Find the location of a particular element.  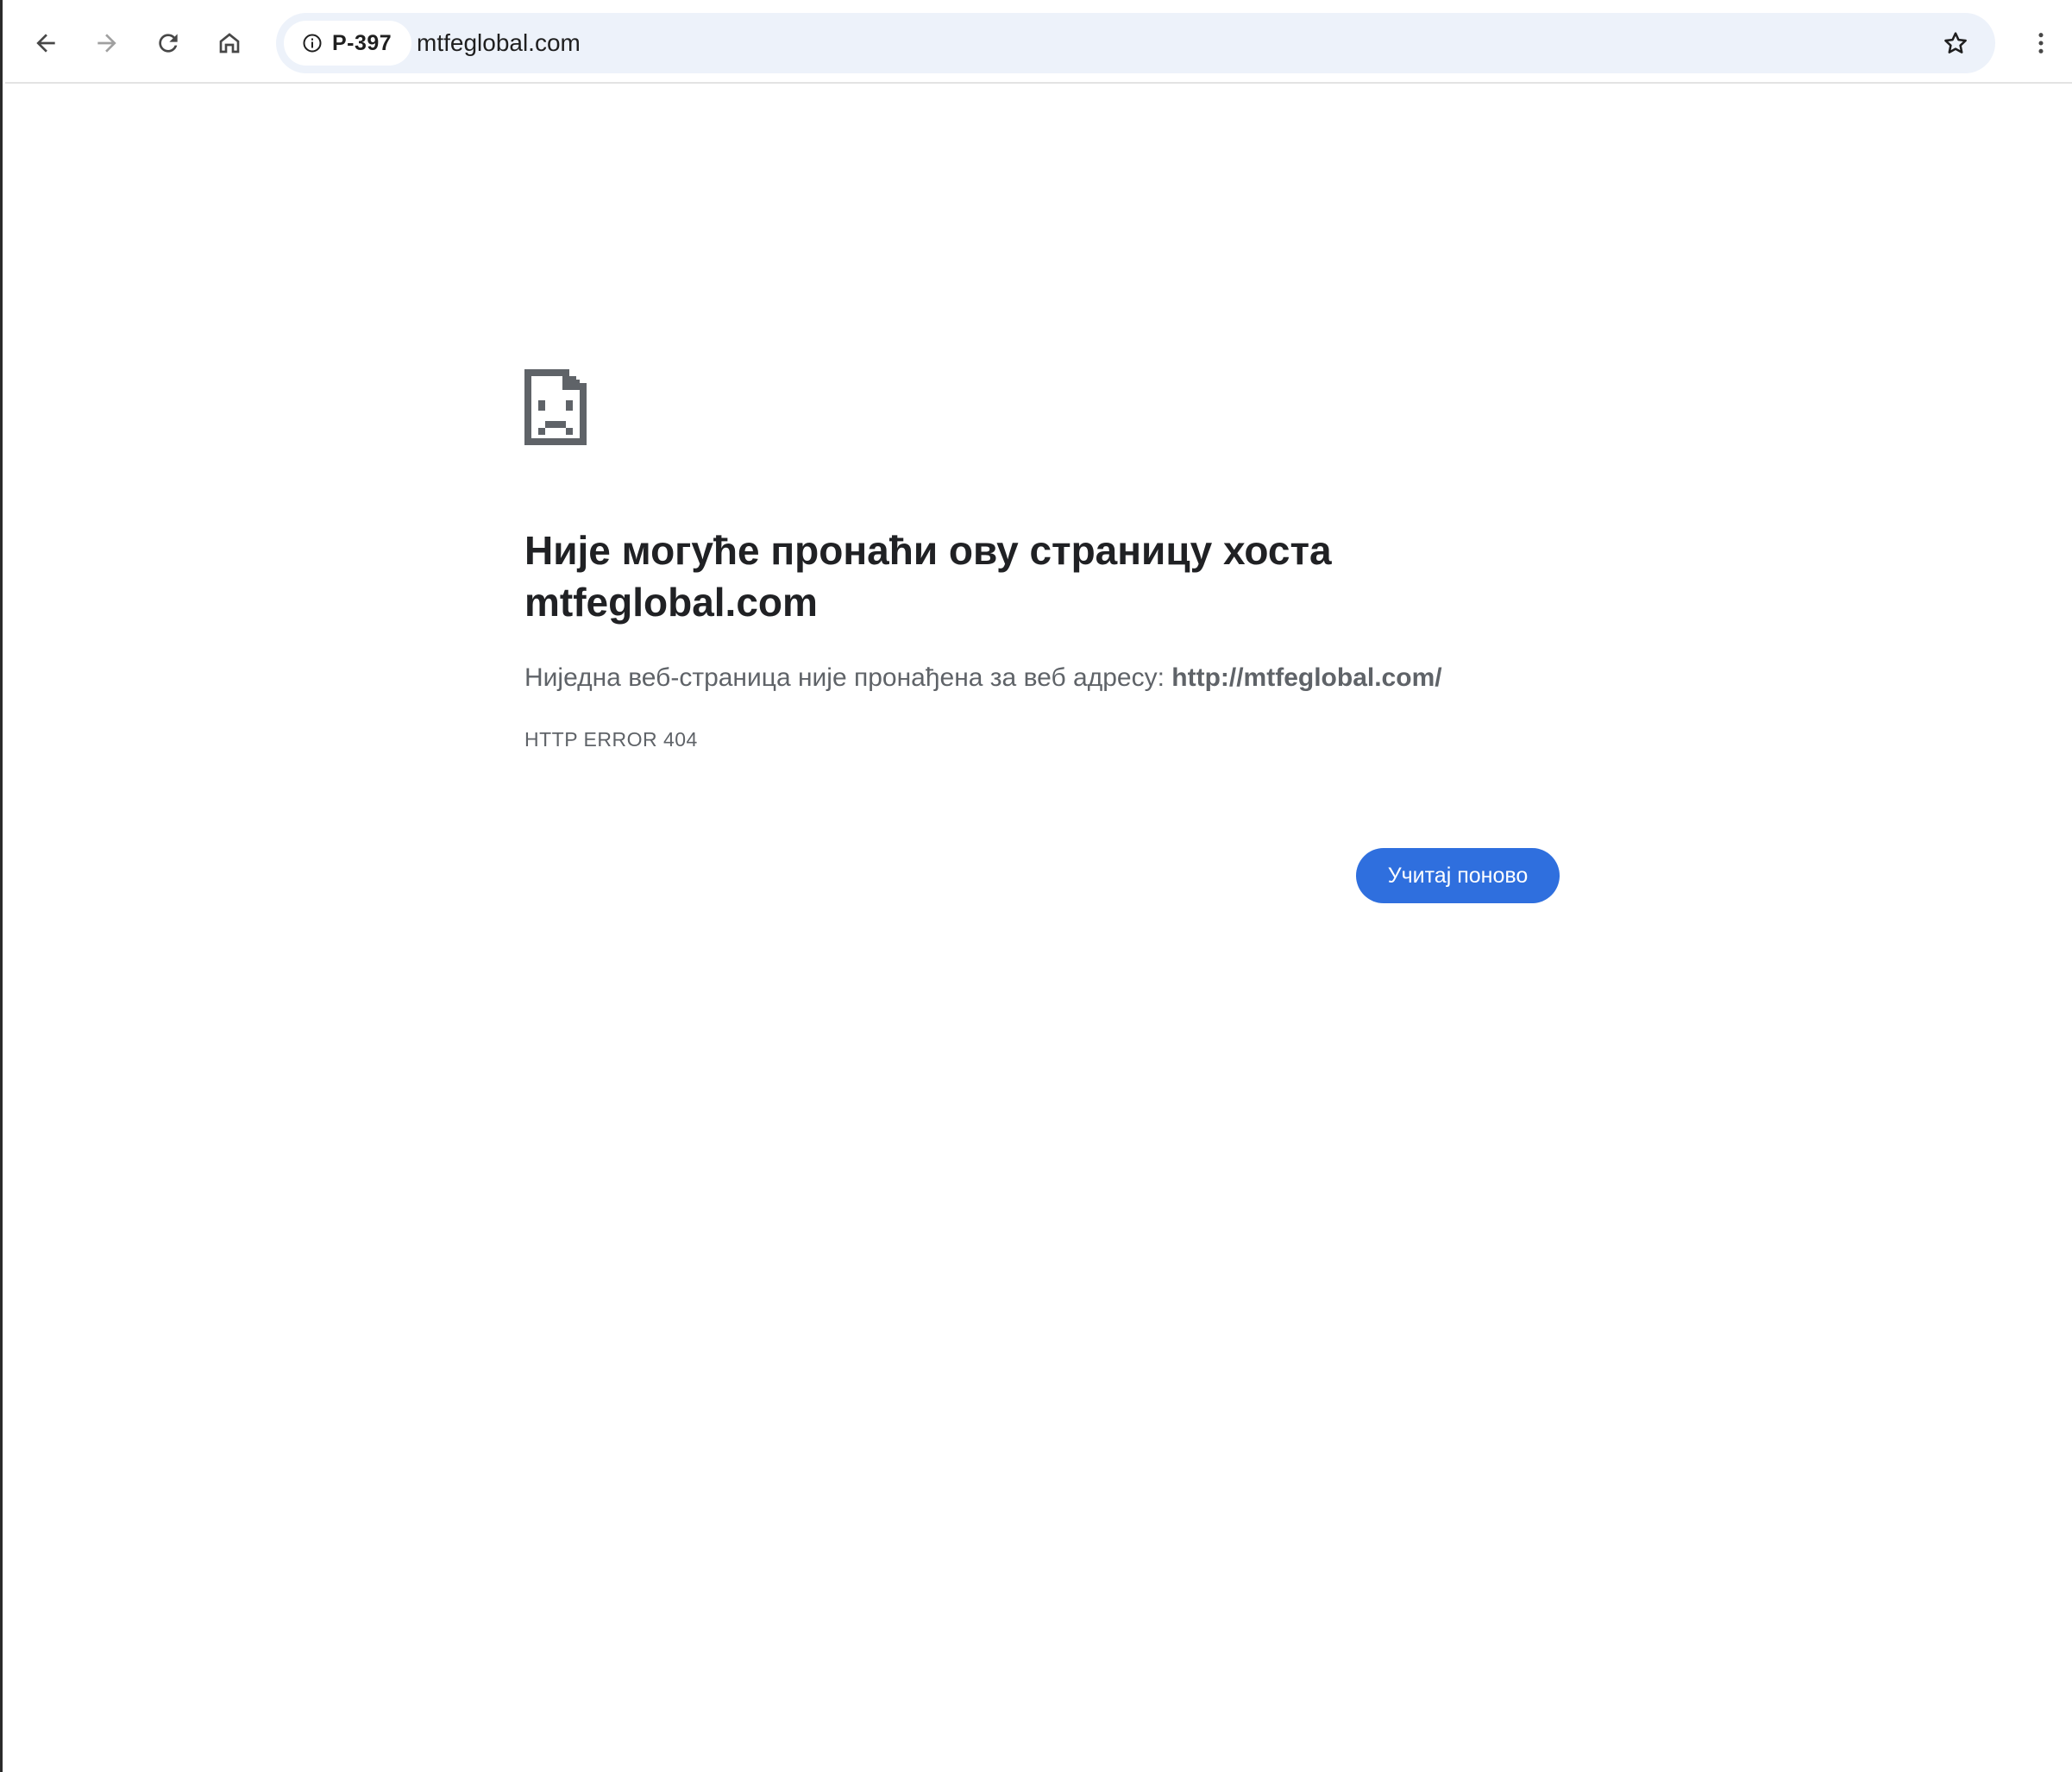

bookmark-button is located at coordinates (1956, 43).